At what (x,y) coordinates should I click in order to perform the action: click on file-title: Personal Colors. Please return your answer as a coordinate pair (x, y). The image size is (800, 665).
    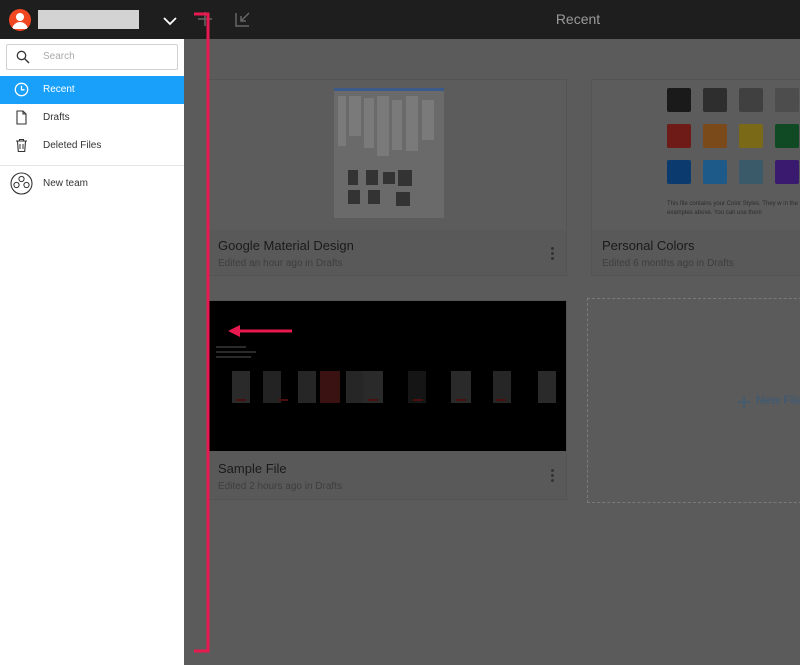
    Looking at the image, I should click on (648, 245).